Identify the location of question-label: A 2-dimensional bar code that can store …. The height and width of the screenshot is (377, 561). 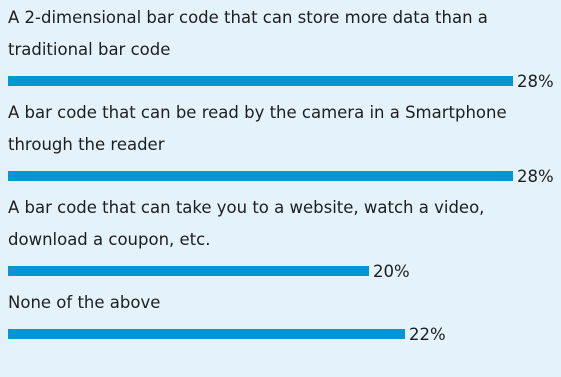
(248, 33).